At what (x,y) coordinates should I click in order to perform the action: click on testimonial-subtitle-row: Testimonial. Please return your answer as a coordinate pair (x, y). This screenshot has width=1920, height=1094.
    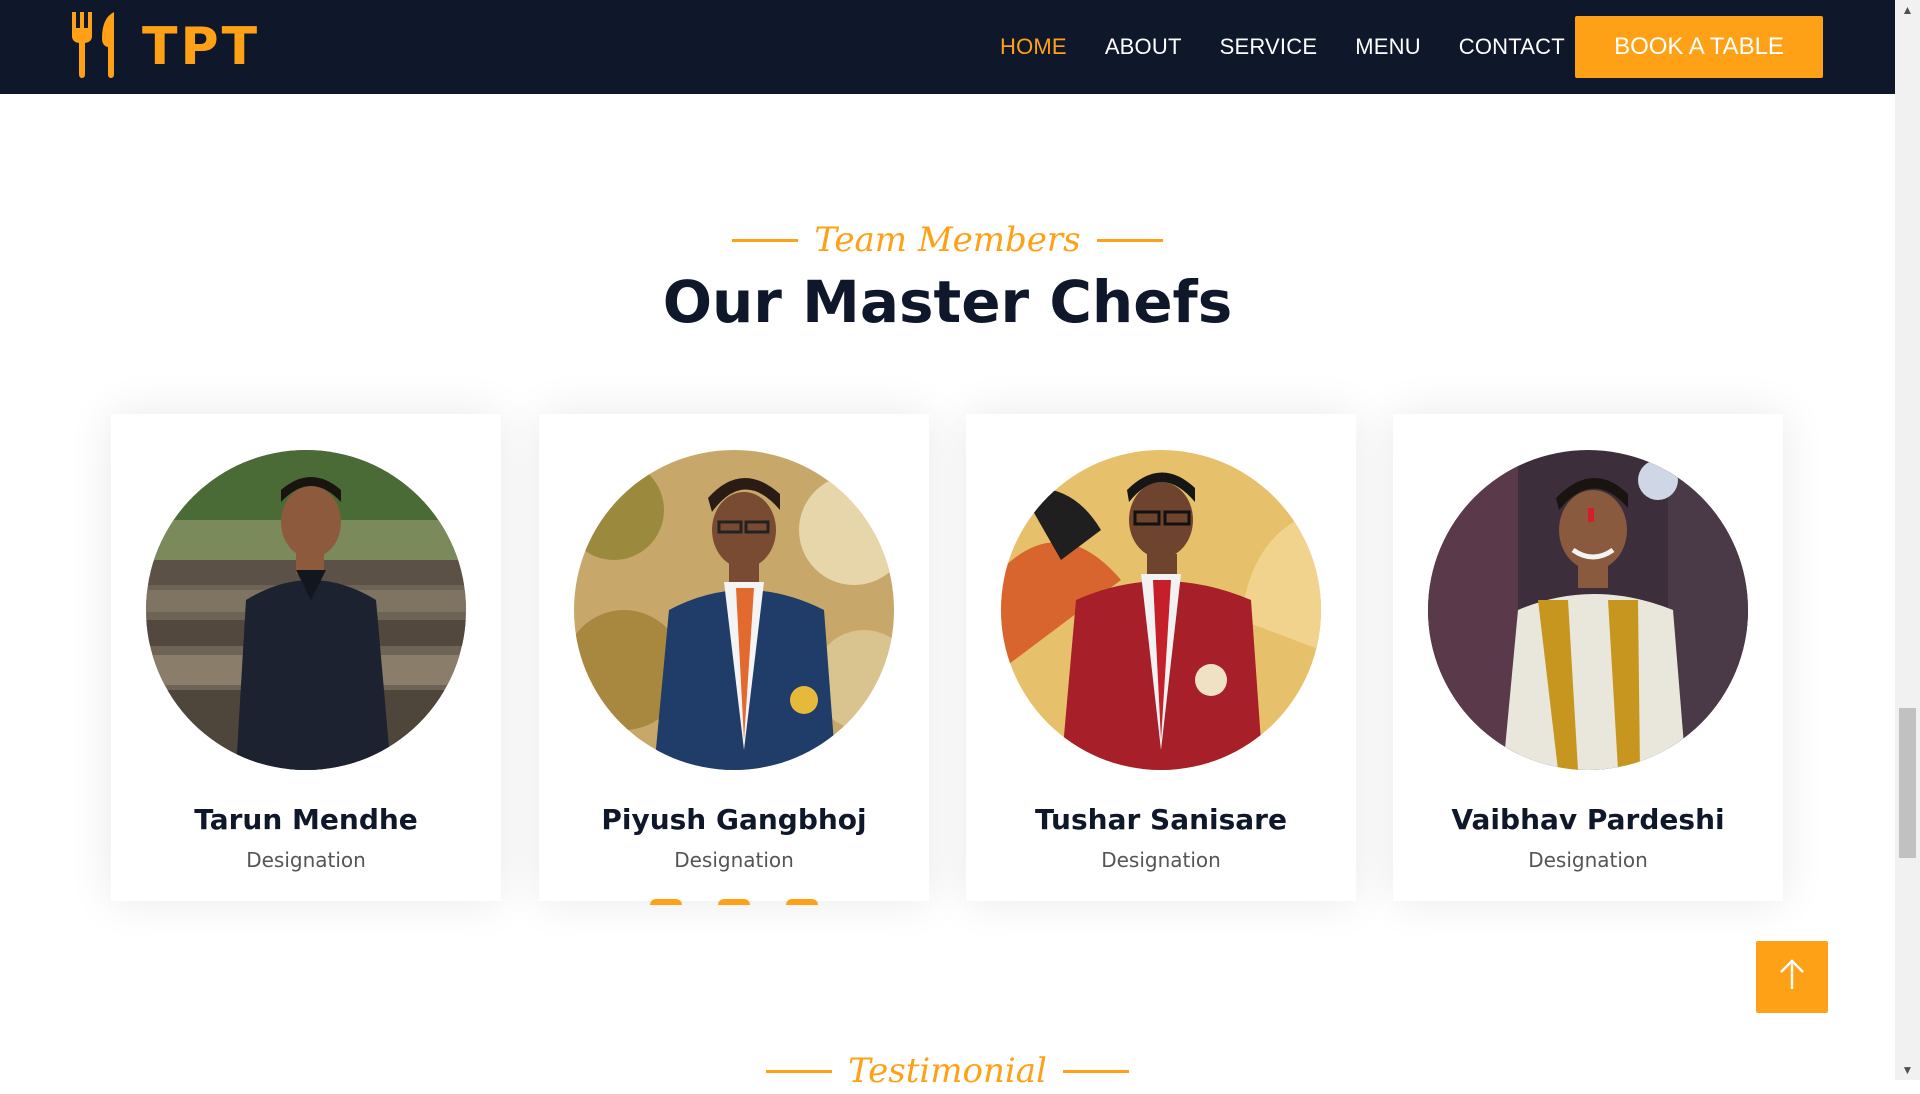
    Looking at the image, I should click on (947, 1071).